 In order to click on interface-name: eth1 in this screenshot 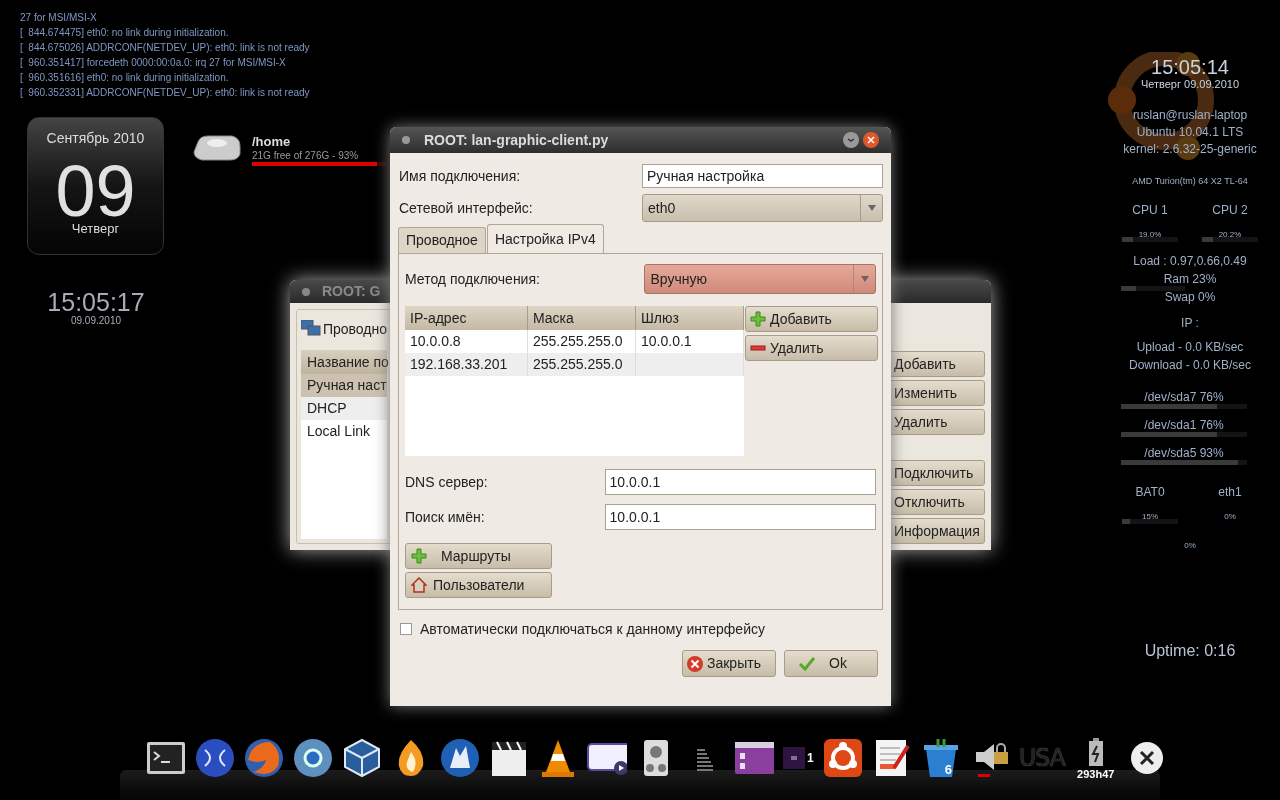, I will do `click(1230, 492)`.